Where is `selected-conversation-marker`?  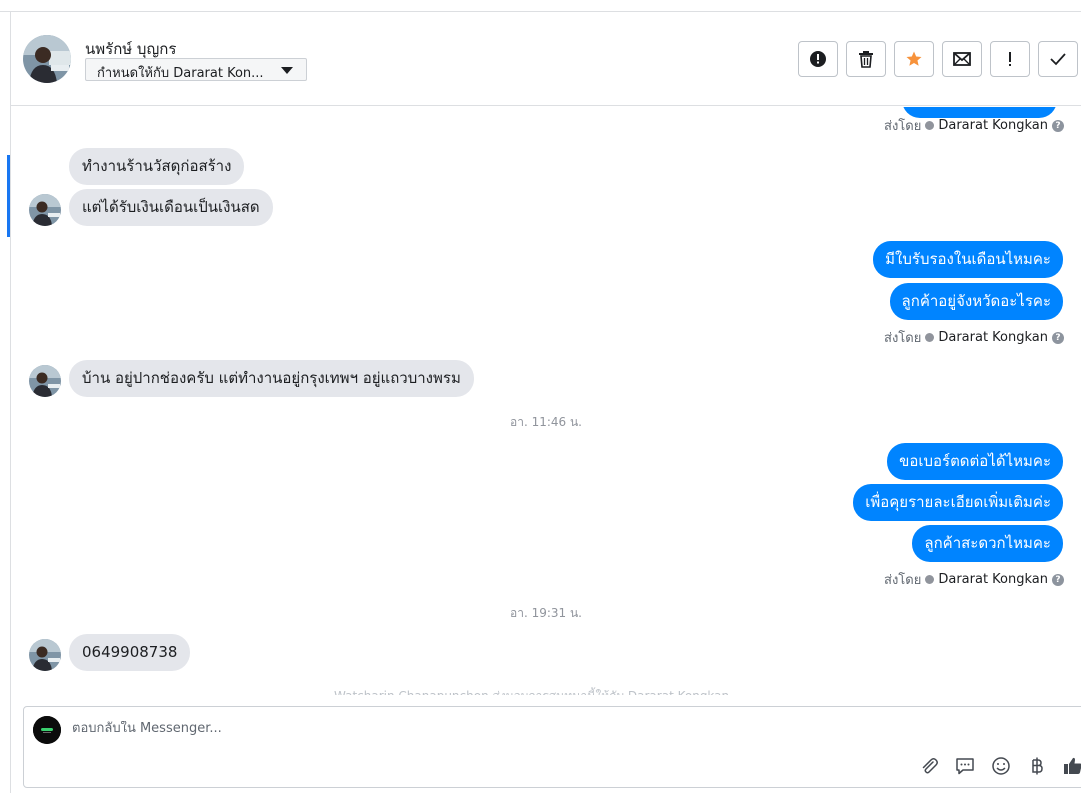
selected-conversation-marker is located at coordinates (8, 196).